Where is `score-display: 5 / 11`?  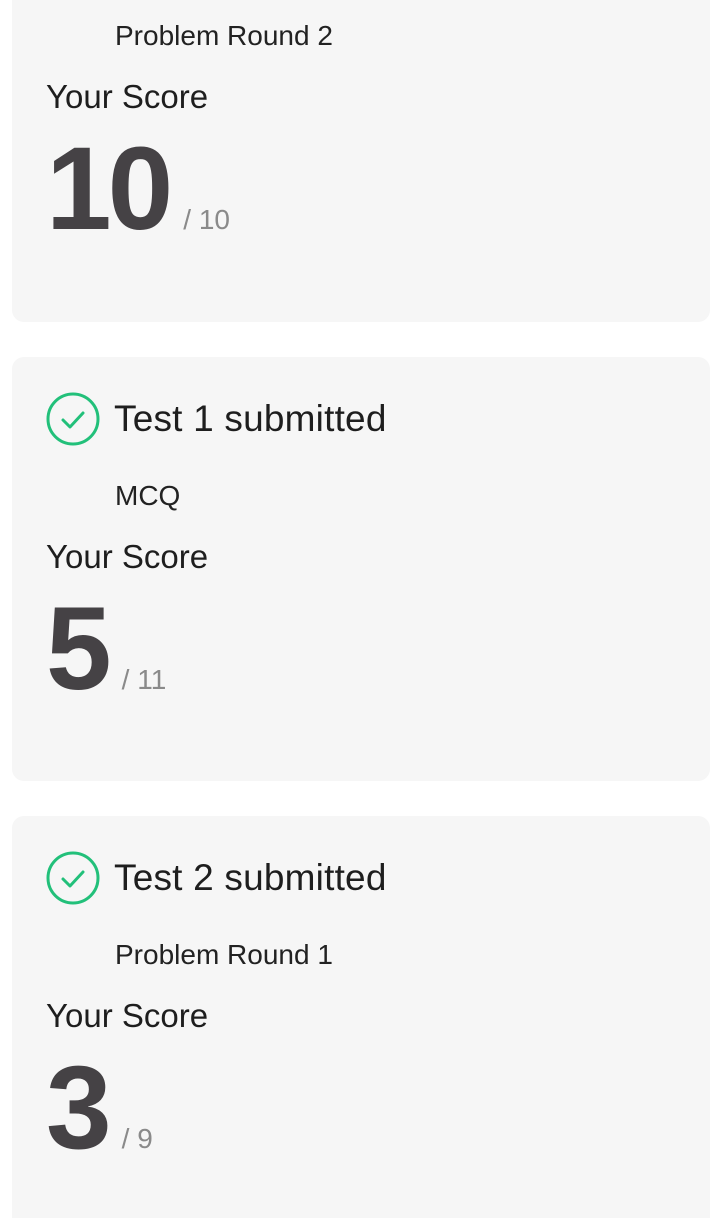
score-display: 5 / 11 is located at coordinates (106, 649).